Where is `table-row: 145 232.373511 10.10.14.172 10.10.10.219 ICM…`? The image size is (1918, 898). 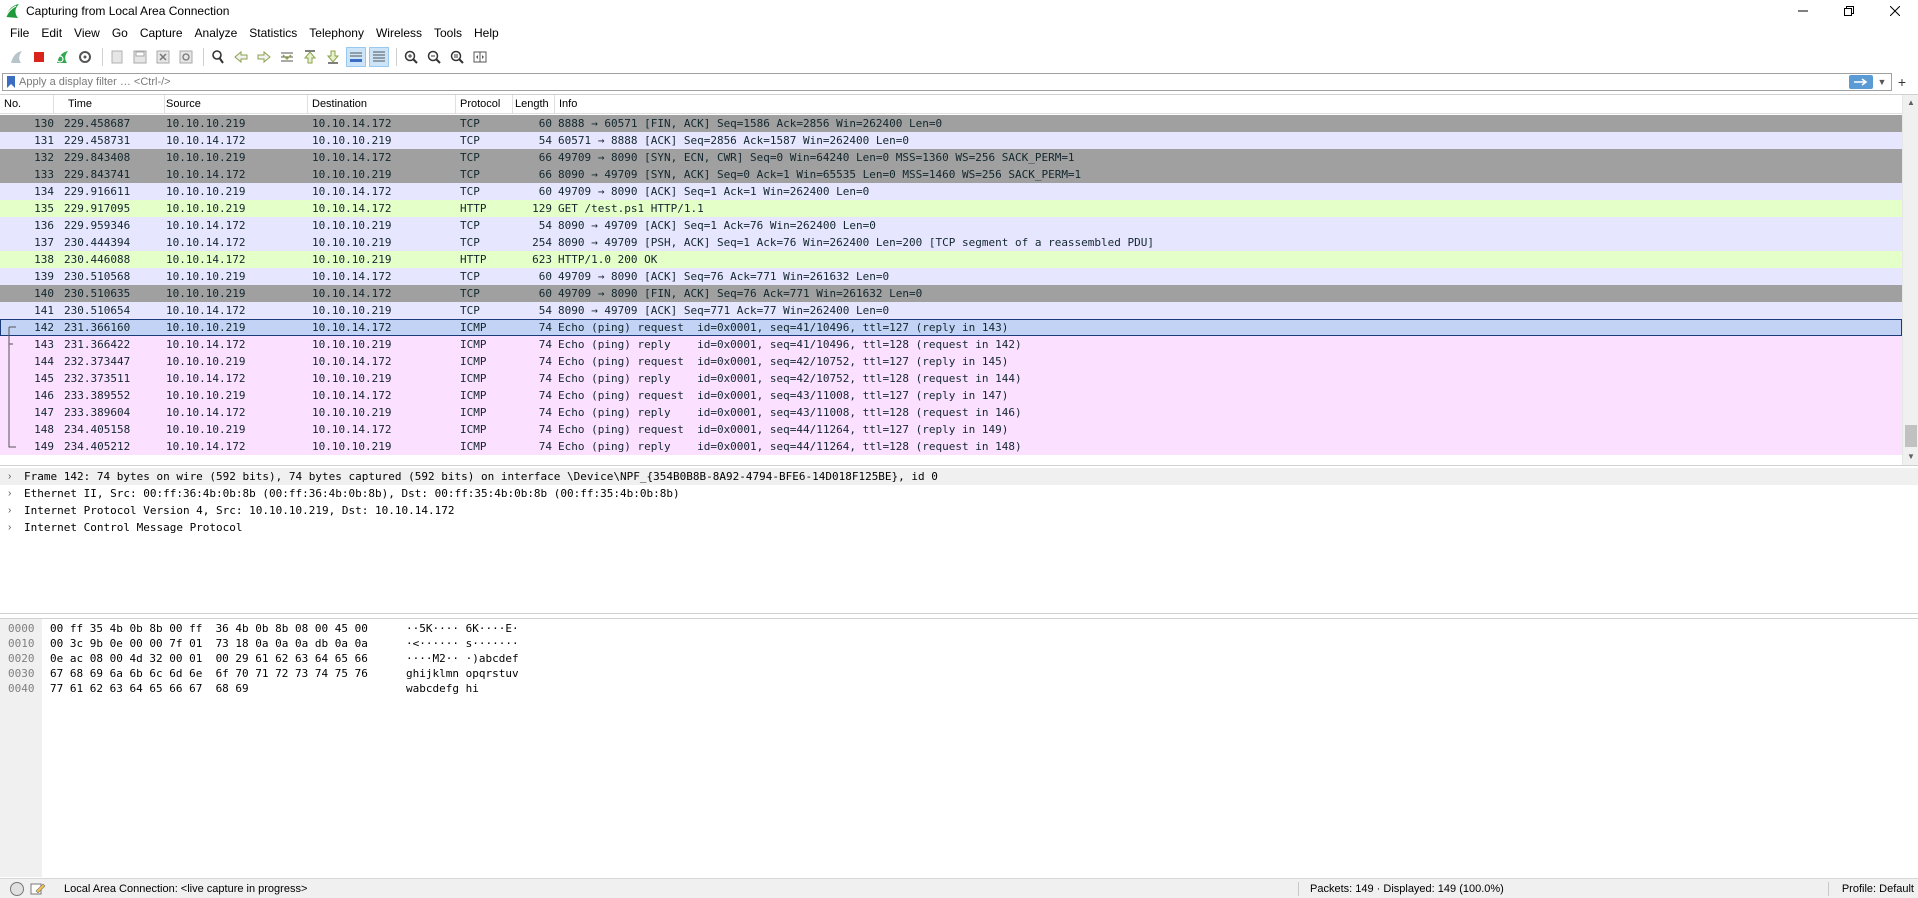
table-row: 145 232.373511 10.10.14.172 10.10.10.219 ICM… is located at coordinates (951, 378).